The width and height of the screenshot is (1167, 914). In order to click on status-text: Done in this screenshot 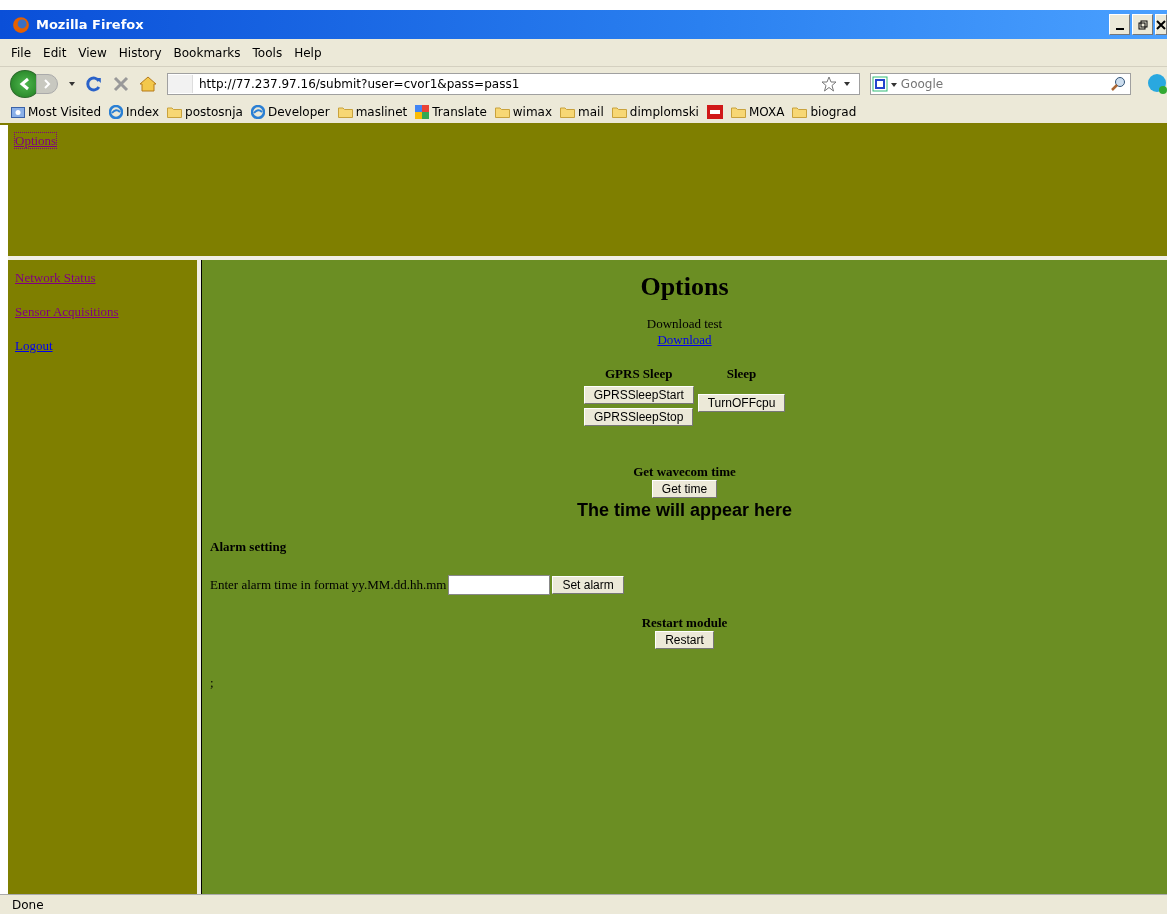, I will do `click(28, 904)`.